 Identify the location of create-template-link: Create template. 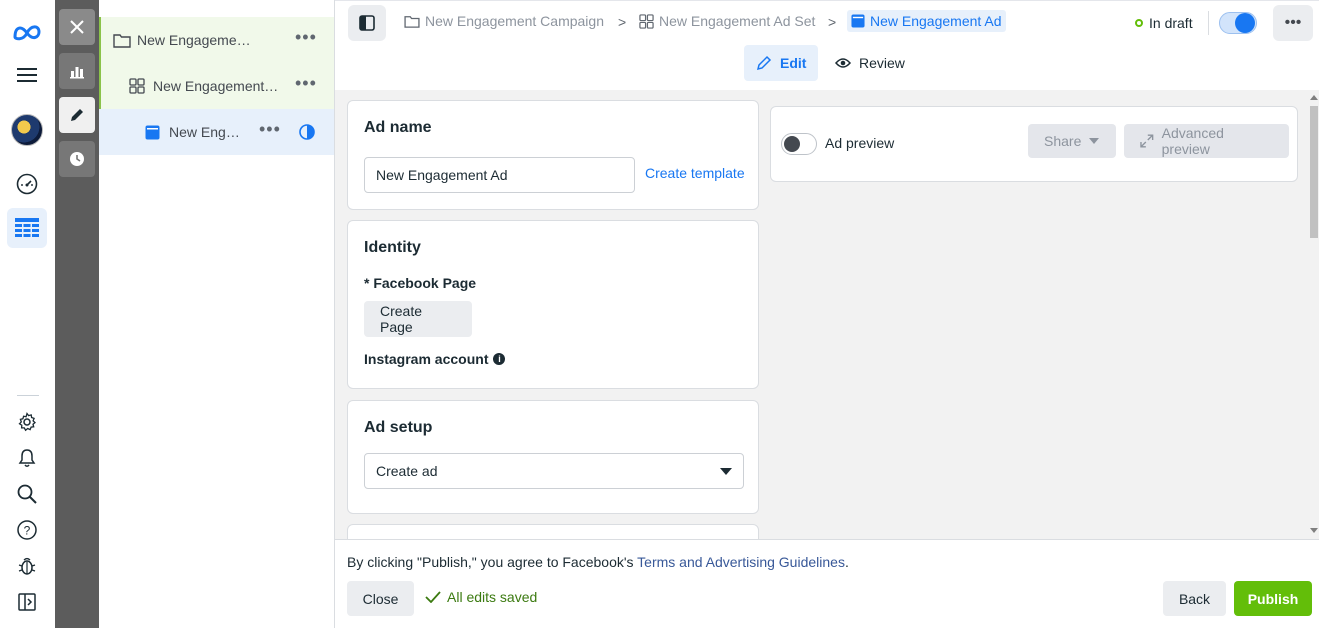
(695, 173).